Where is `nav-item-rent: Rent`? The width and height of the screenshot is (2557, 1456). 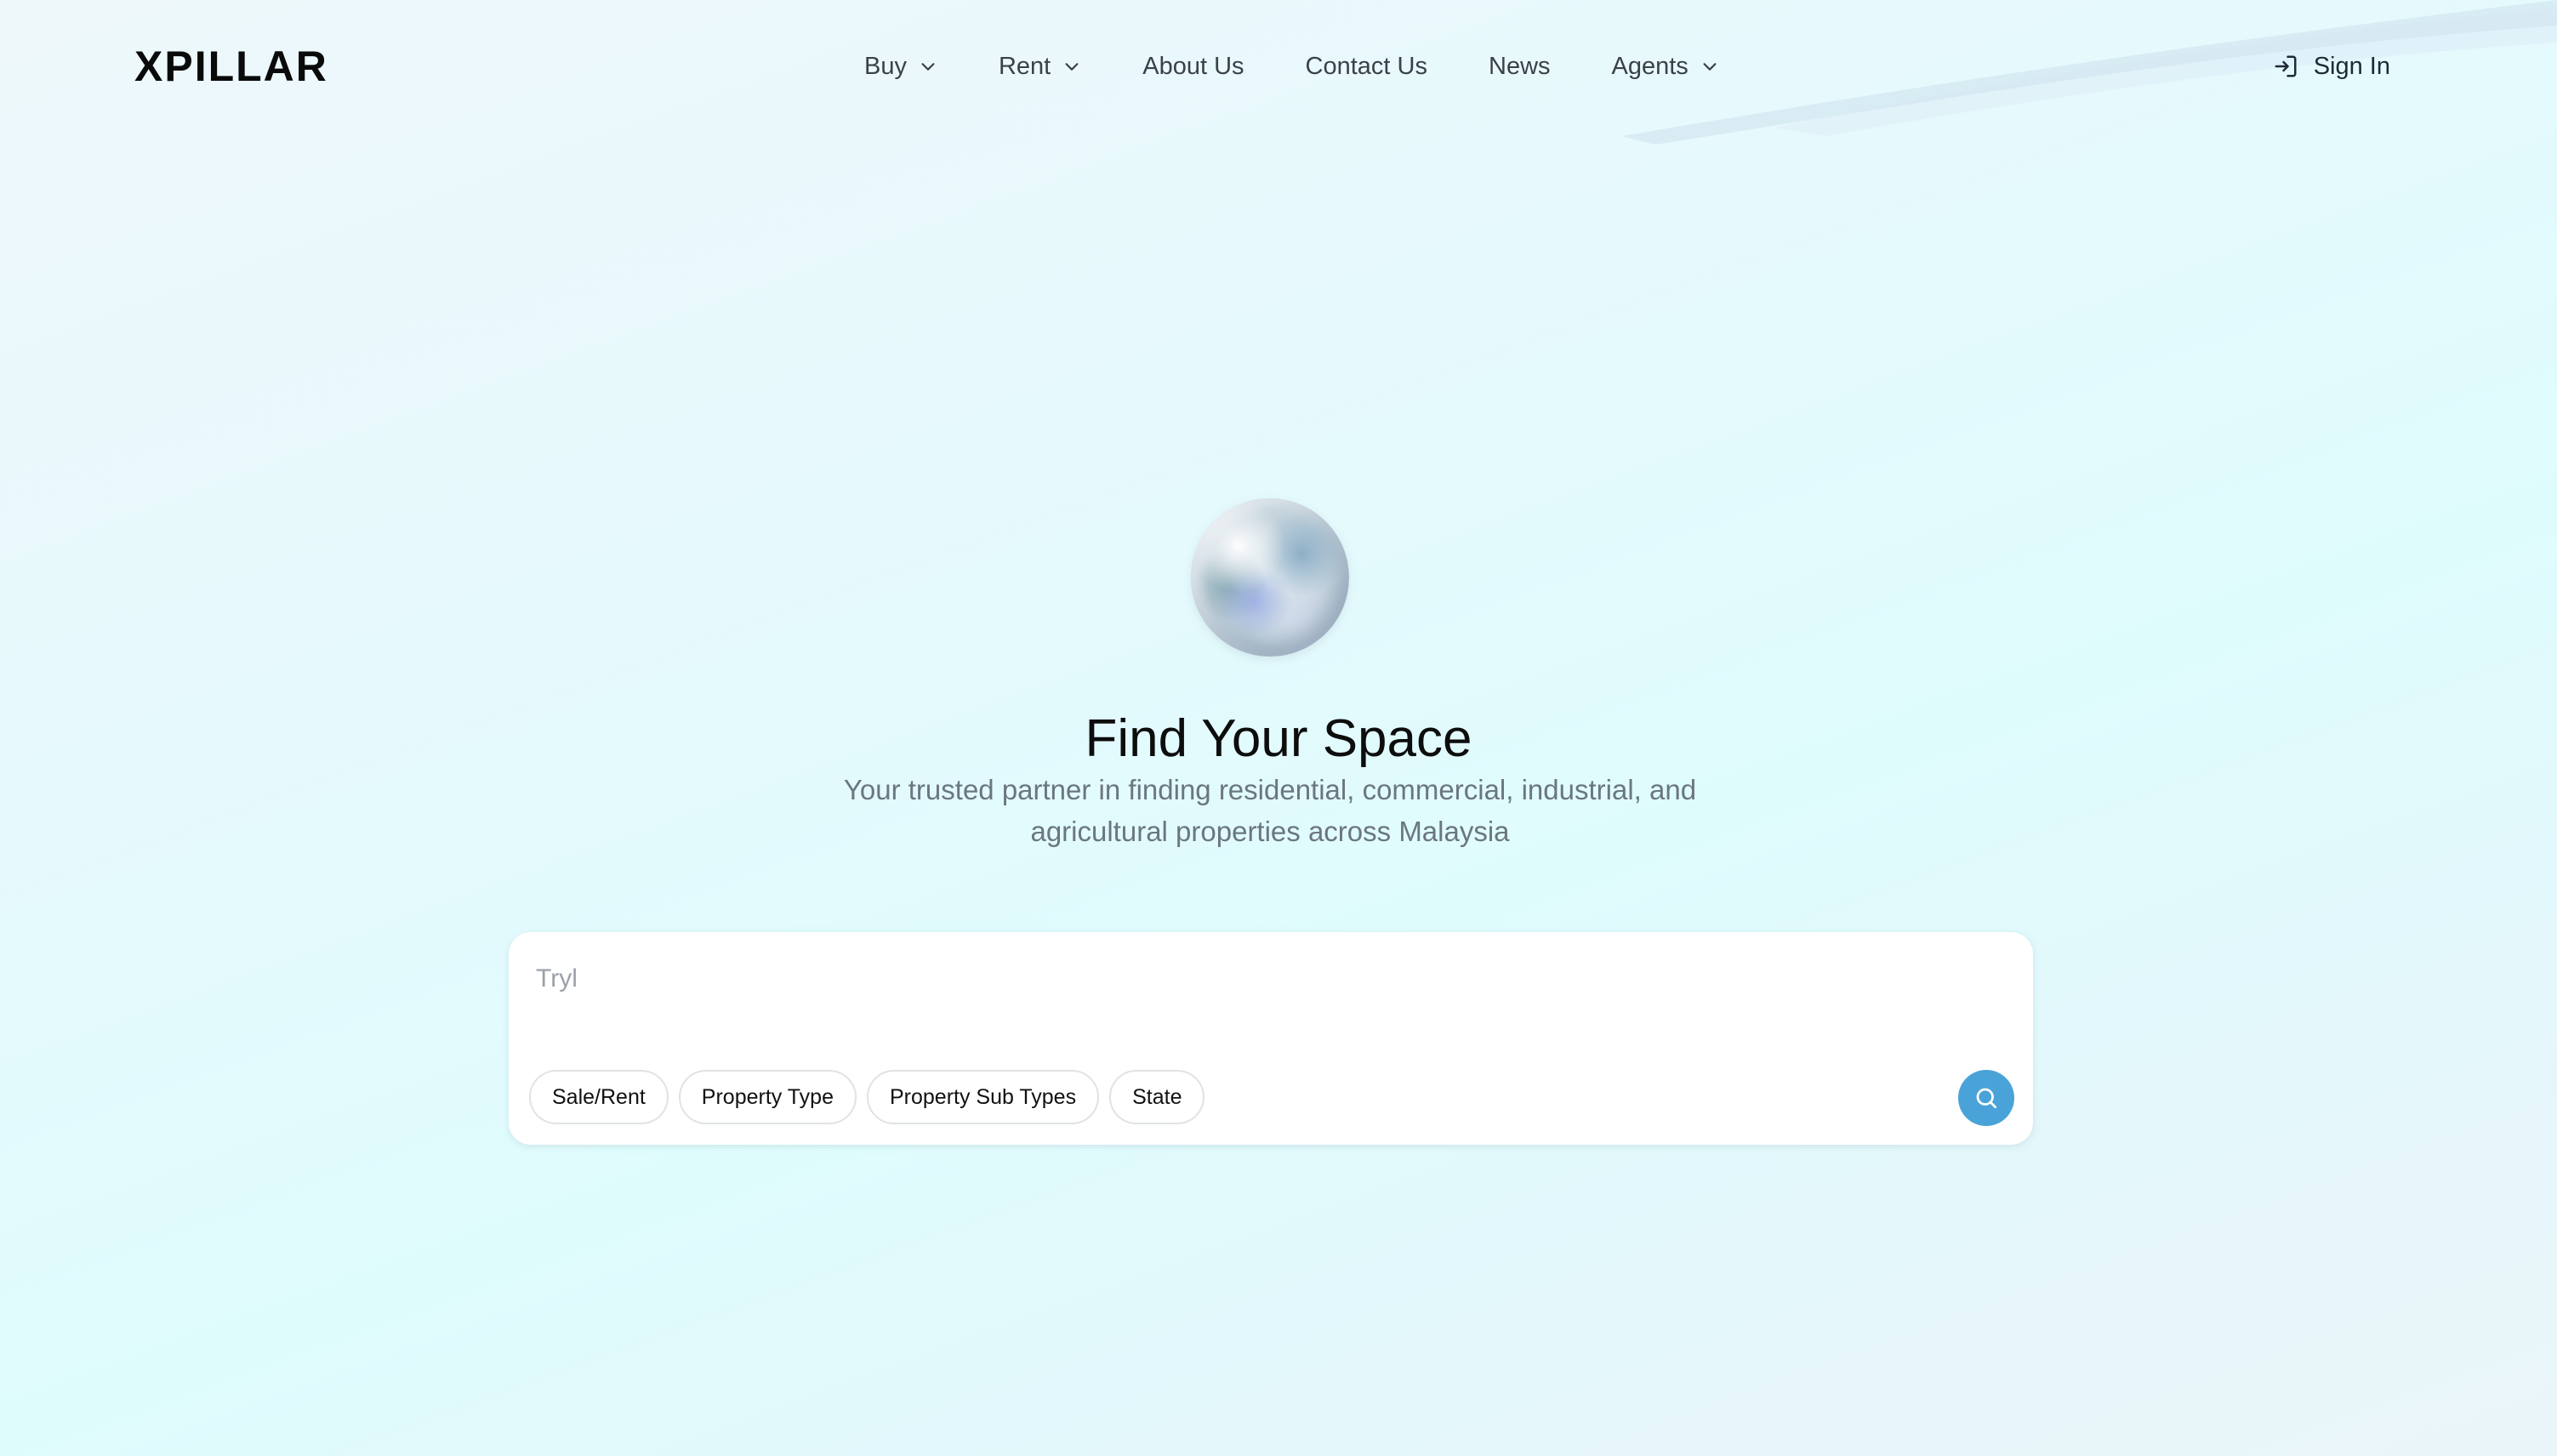
nav-item-rent: Rent is located at coordinates (1040, 67).